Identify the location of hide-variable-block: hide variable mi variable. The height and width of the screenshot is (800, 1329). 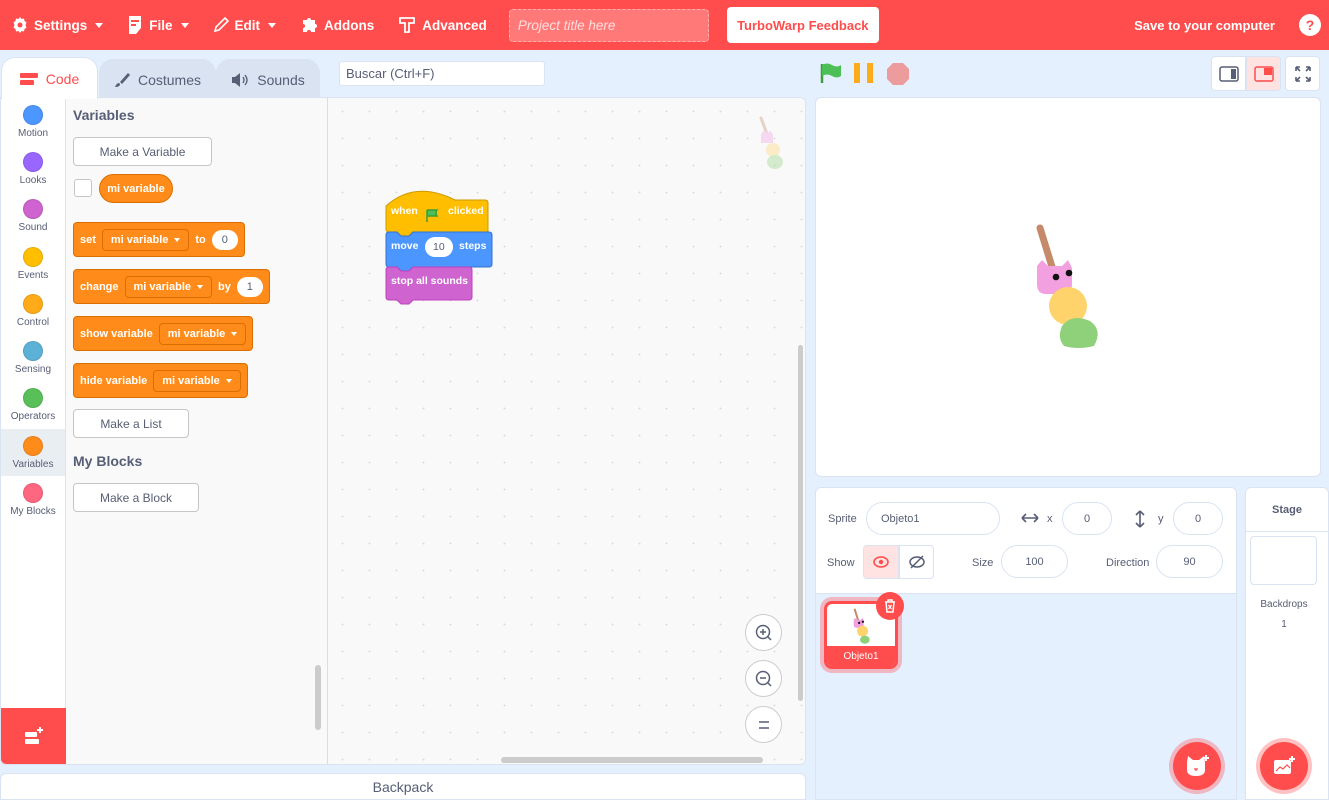
(160, 380).